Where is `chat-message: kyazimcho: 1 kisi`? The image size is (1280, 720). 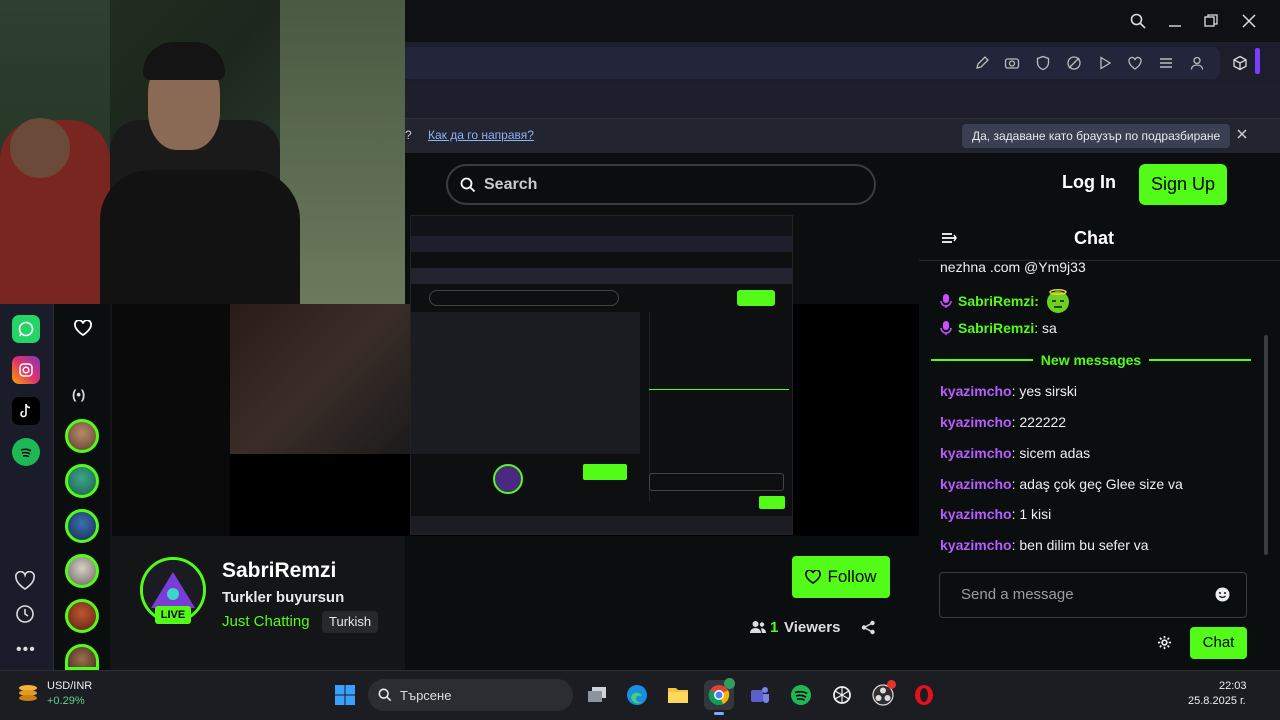 chat-message: kyazimcho: 1 kisi is located at coordinates (995, 514).